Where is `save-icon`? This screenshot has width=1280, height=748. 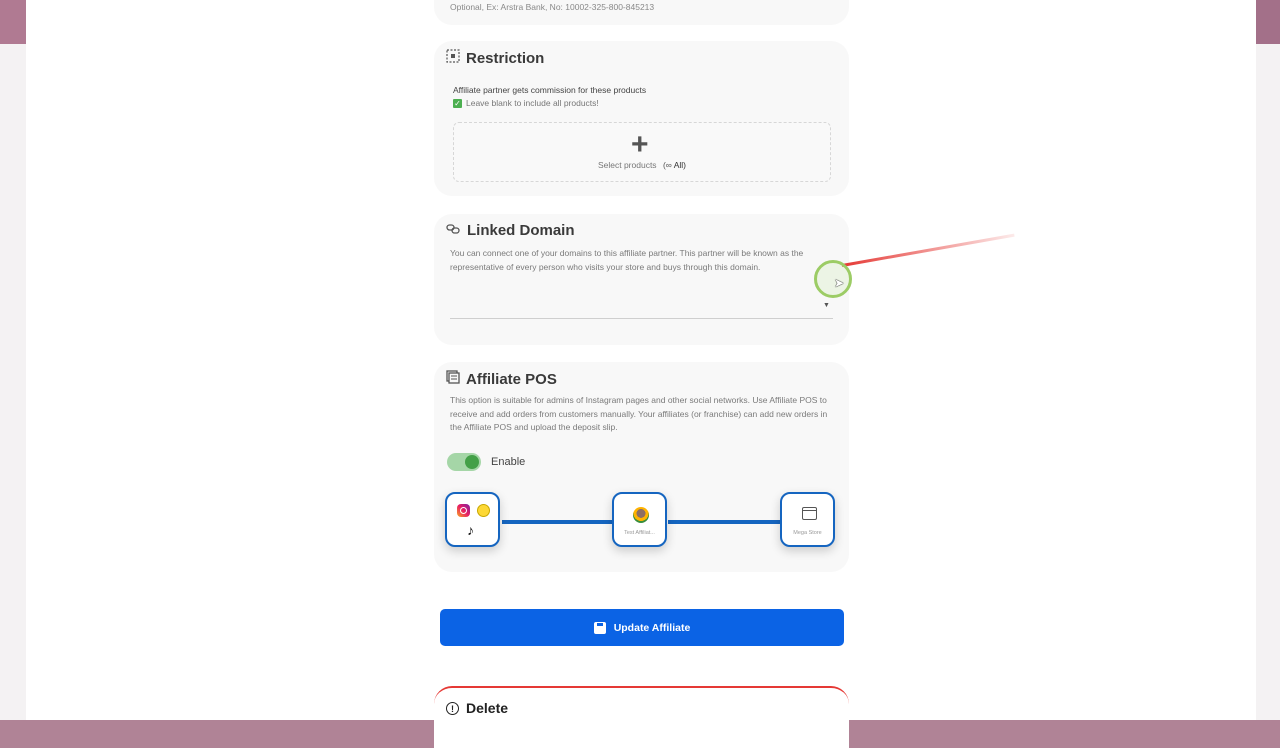 save-icon is located at coordinates (599, 627).